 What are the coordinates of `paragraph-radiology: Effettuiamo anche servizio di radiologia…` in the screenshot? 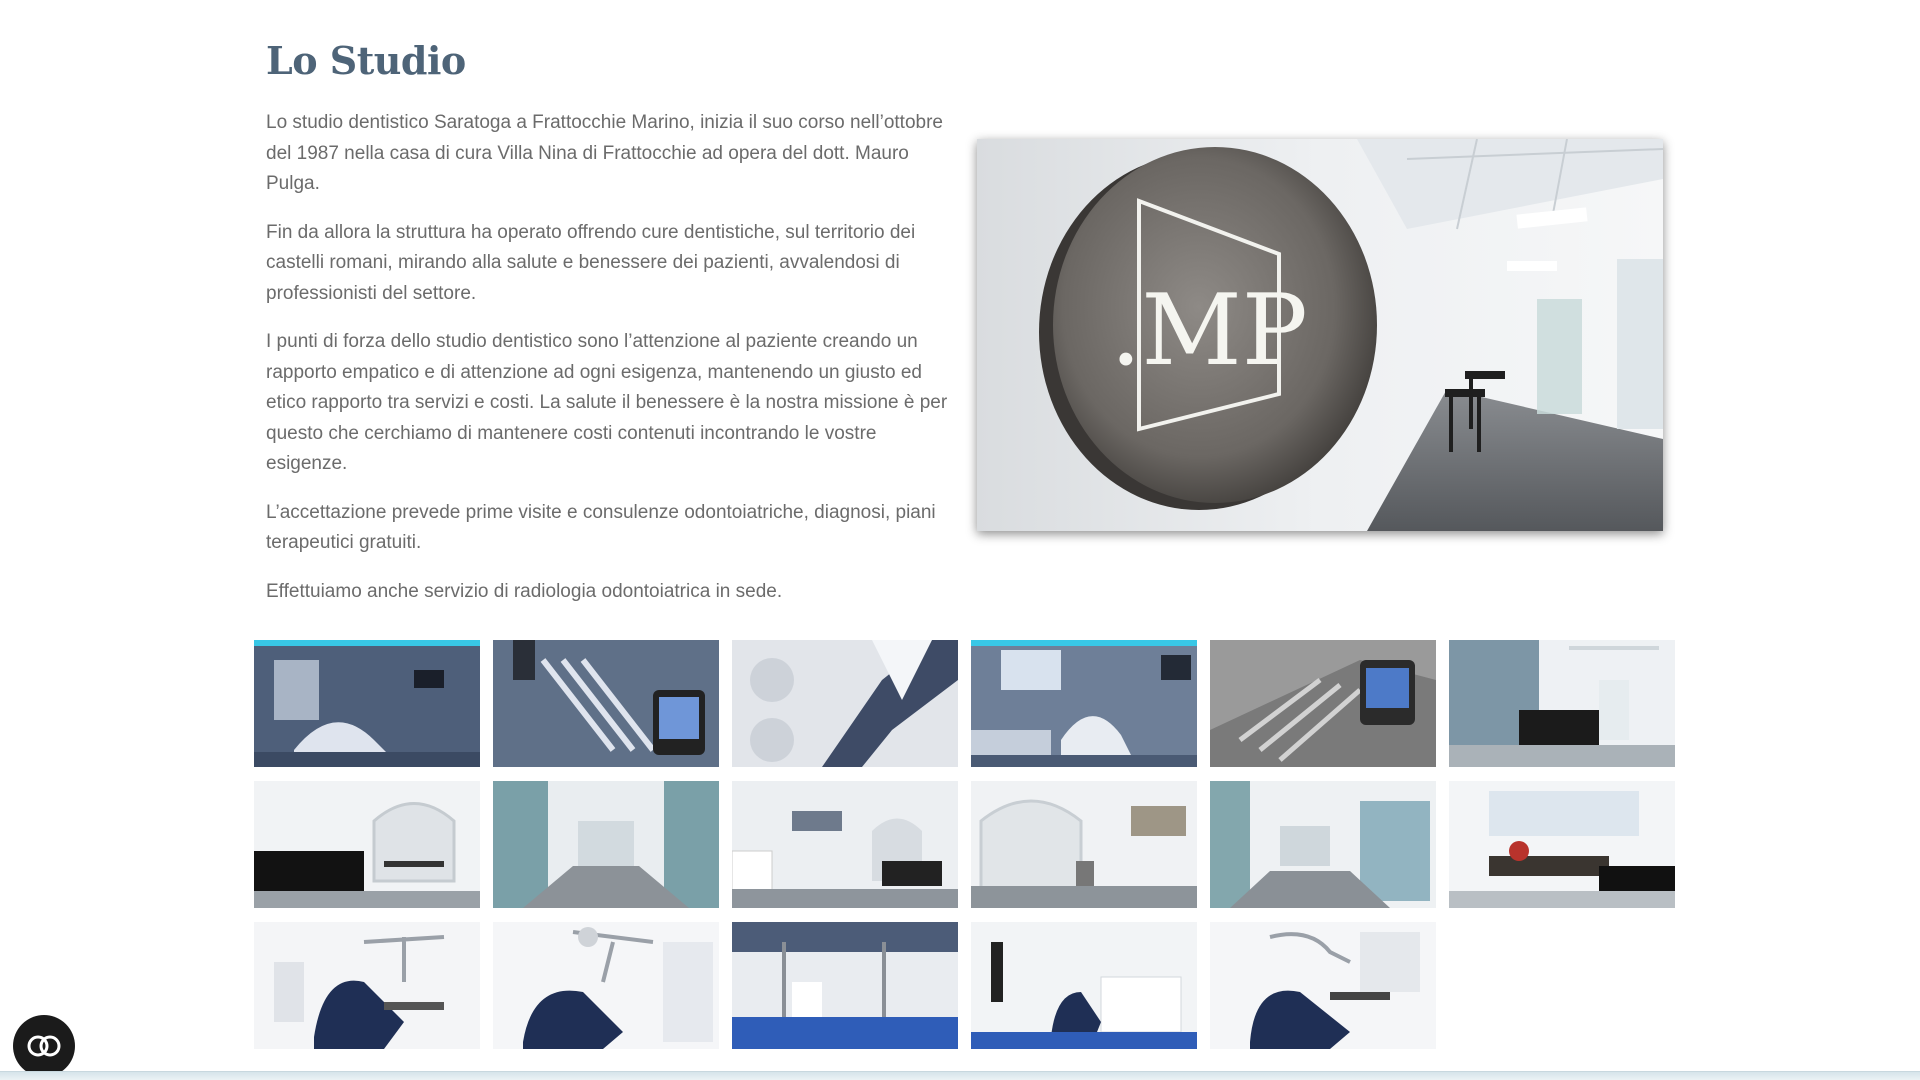 It's located at (524, 591).